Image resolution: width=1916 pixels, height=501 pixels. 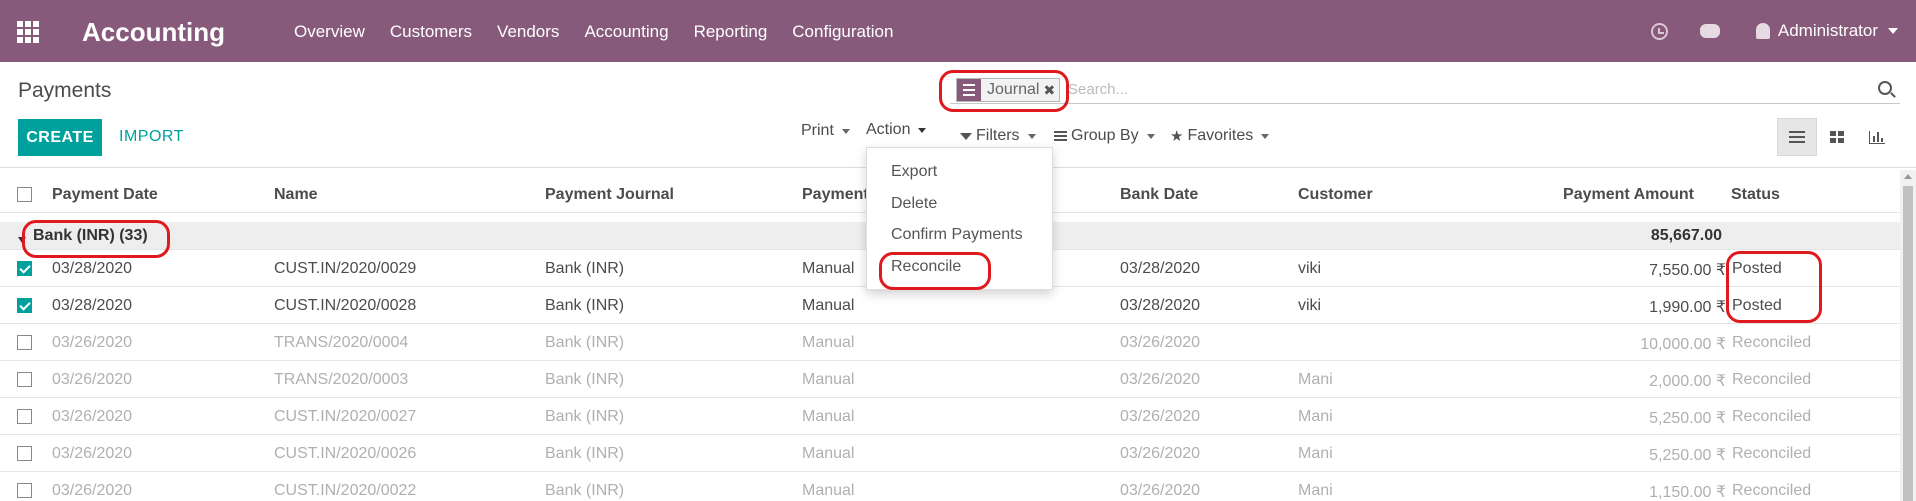 I want to click on messaging-chat-icon, so click(x=1709, y=31).